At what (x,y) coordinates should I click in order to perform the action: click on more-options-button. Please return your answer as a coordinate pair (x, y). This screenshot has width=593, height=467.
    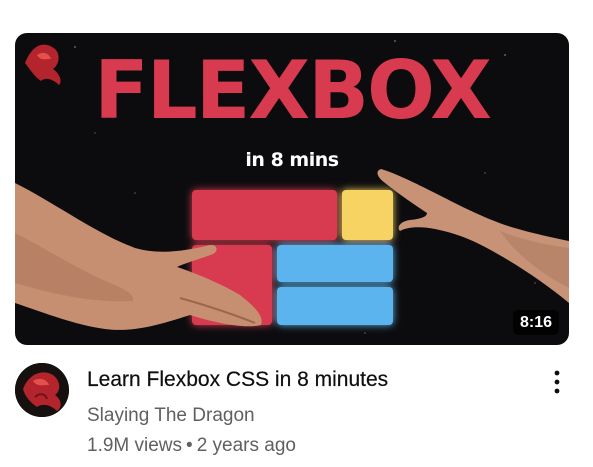
    Looking at the image, I should click on (557, 382).